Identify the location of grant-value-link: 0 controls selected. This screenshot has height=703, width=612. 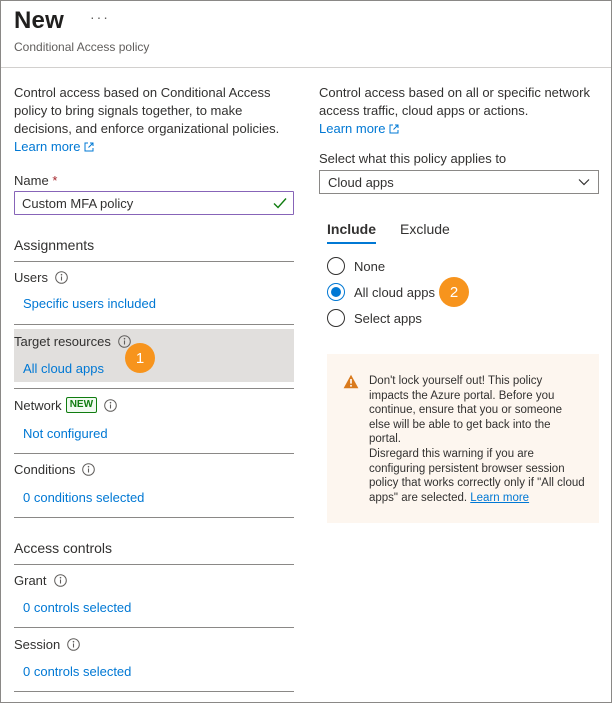
(77, 607).